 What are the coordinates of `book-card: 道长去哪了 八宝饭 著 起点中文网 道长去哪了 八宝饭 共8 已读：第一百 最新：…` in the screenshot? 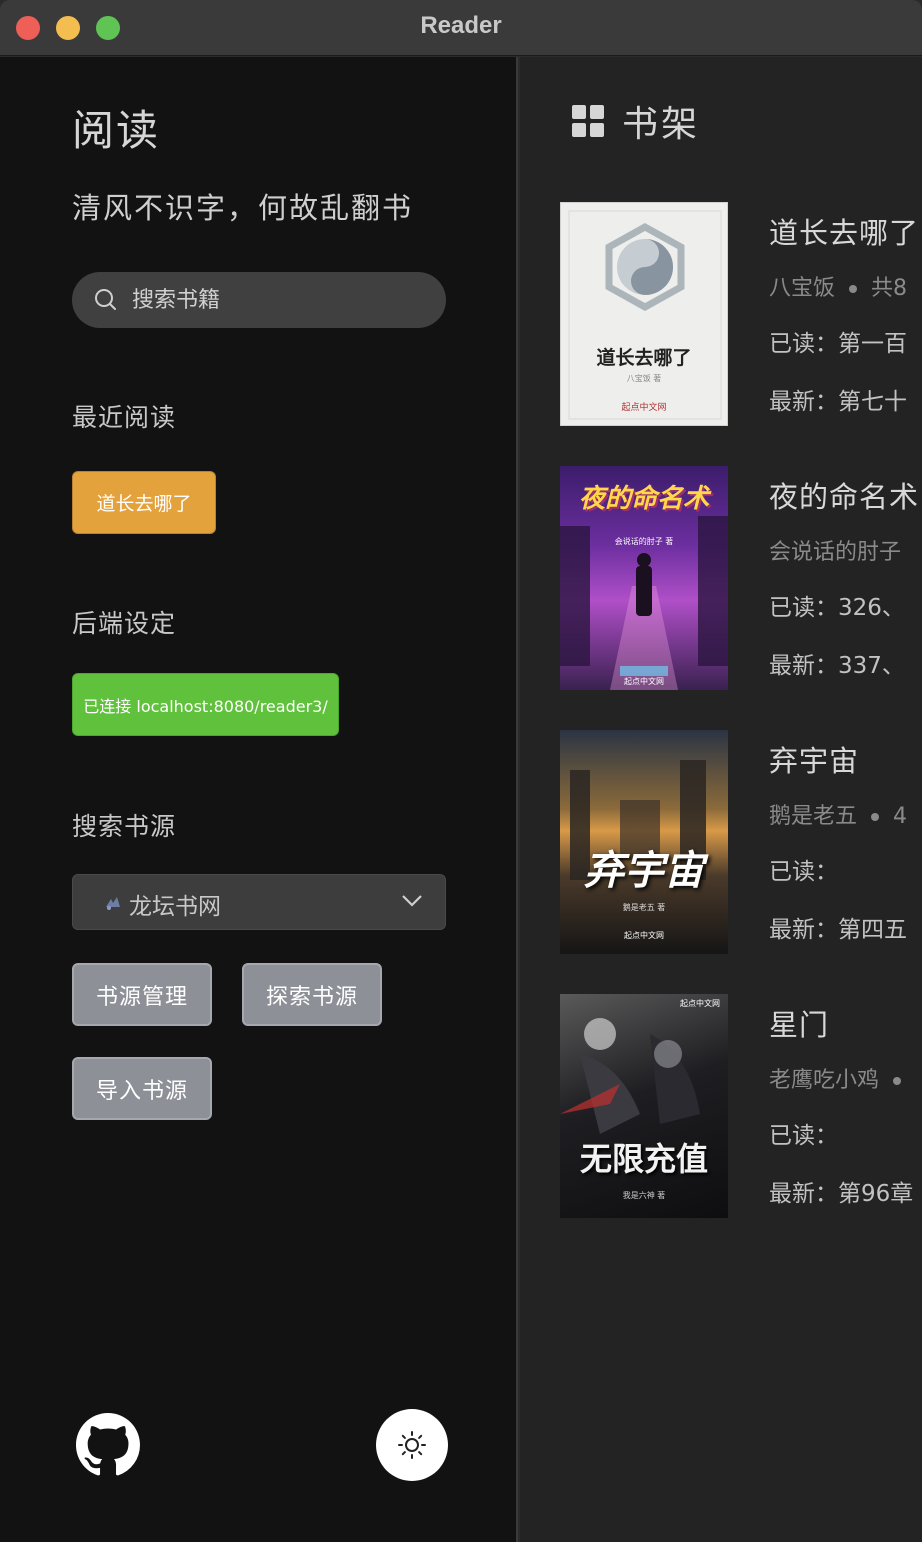 It's located at (741, 314).